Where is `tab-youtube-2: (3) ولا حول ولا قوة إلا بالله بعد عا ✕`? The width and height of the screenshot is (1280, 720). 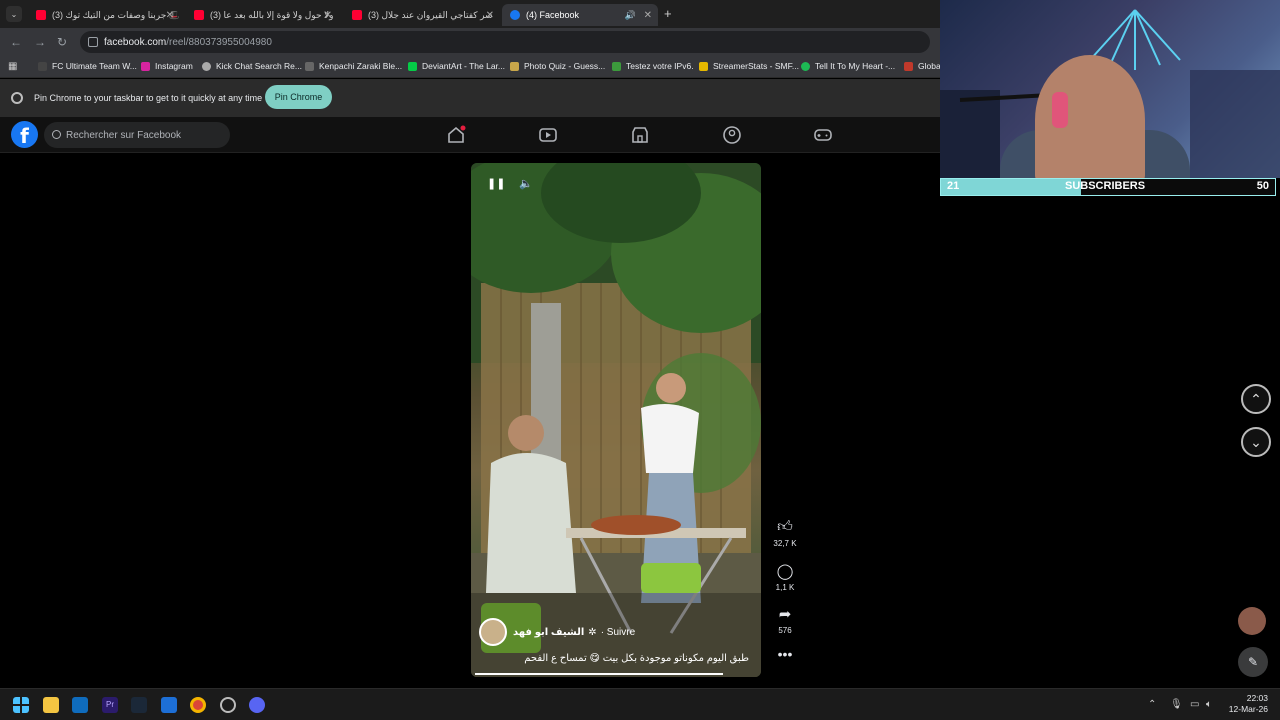 tab-youtube-2: (3) ولا حول ولا قوة إلا بالله بعد عا ✕ is located at coordinates (262, 15).